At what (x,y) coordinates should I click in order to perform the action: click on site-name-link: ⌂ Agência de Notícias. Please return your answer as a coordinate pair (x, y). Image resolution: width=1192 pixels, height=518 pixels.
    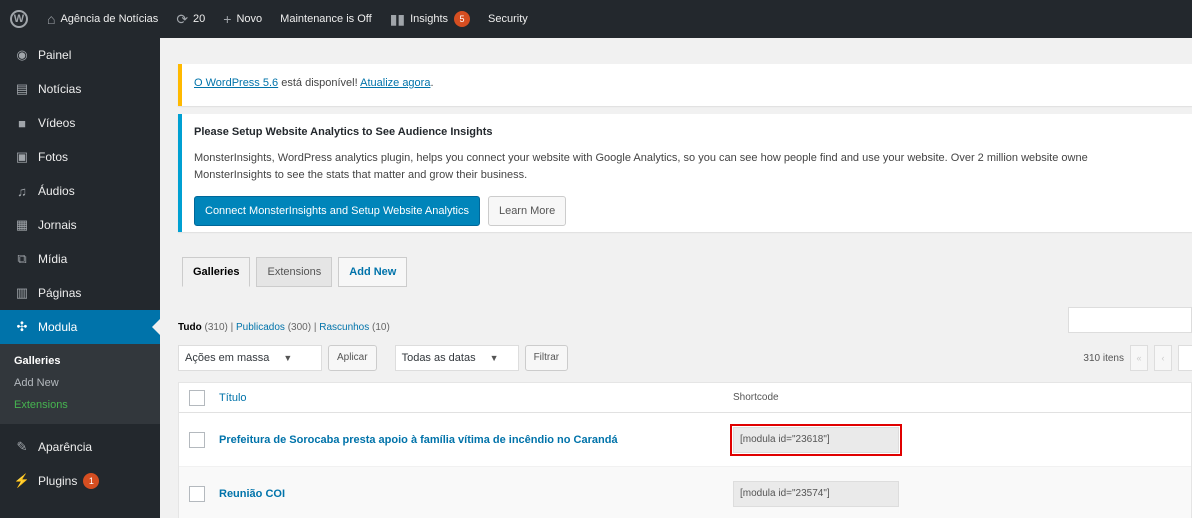
    Looking at the image, I should click on (102, 19).